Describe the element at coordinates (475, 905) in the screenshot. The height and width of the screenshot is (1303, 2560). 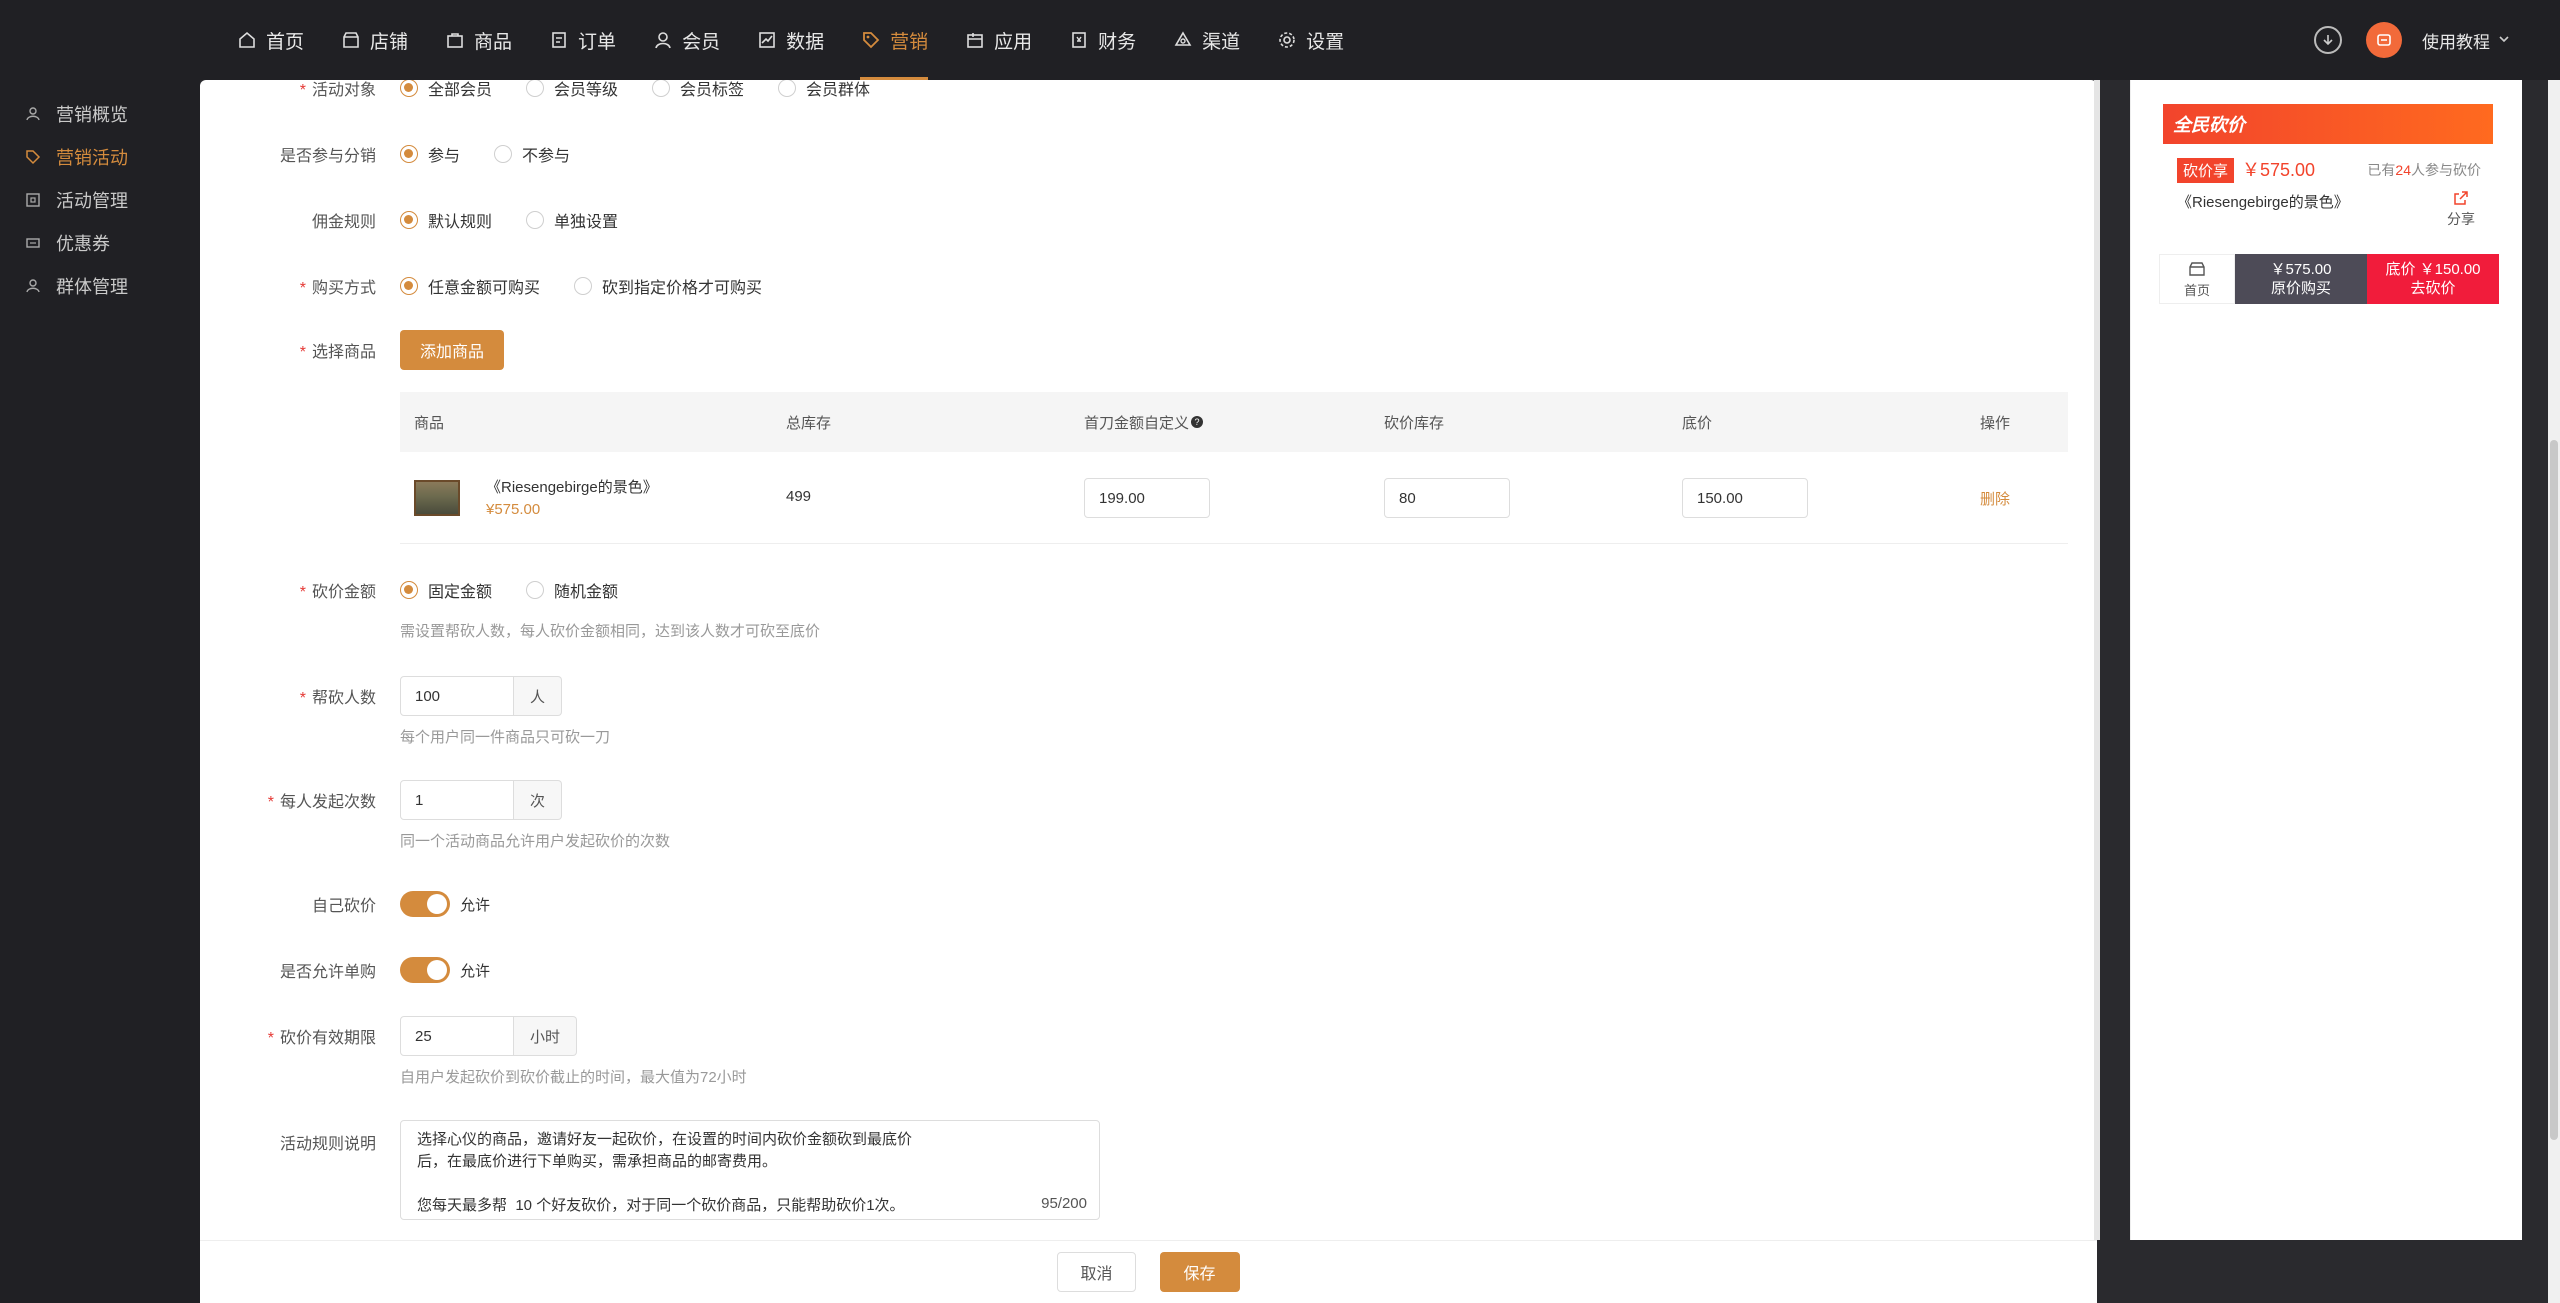
I see `toggle-state-label: 允许` at that location.